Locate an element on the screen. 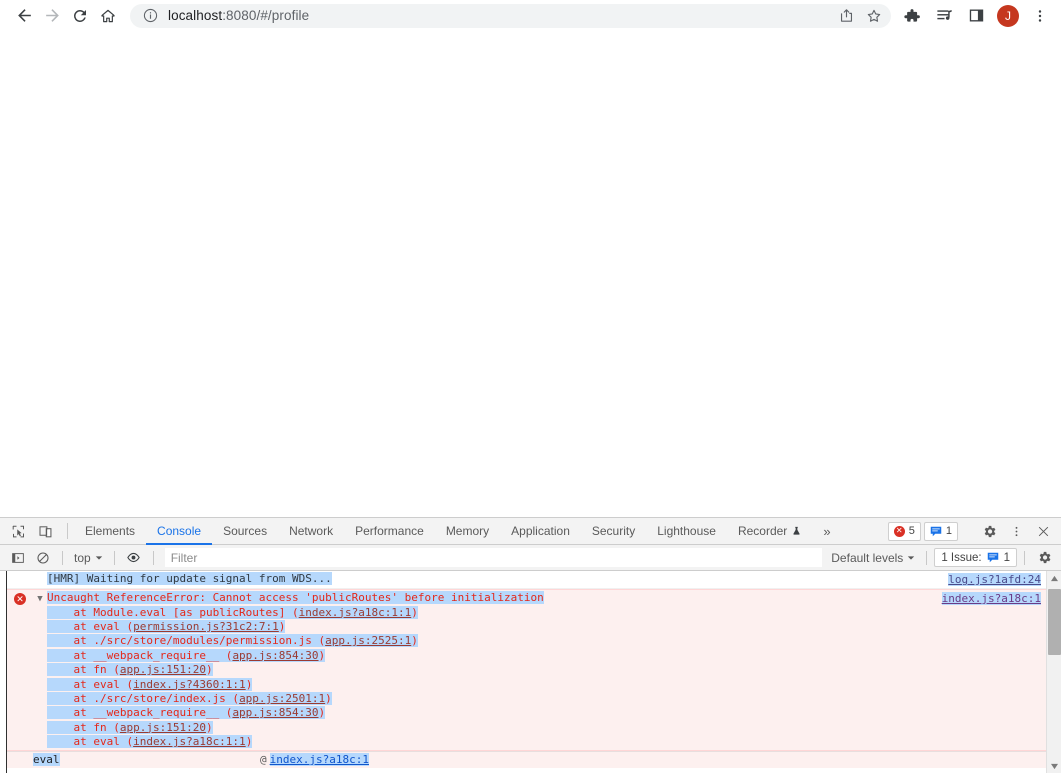  star-icon is located at coordinates (874, 15).